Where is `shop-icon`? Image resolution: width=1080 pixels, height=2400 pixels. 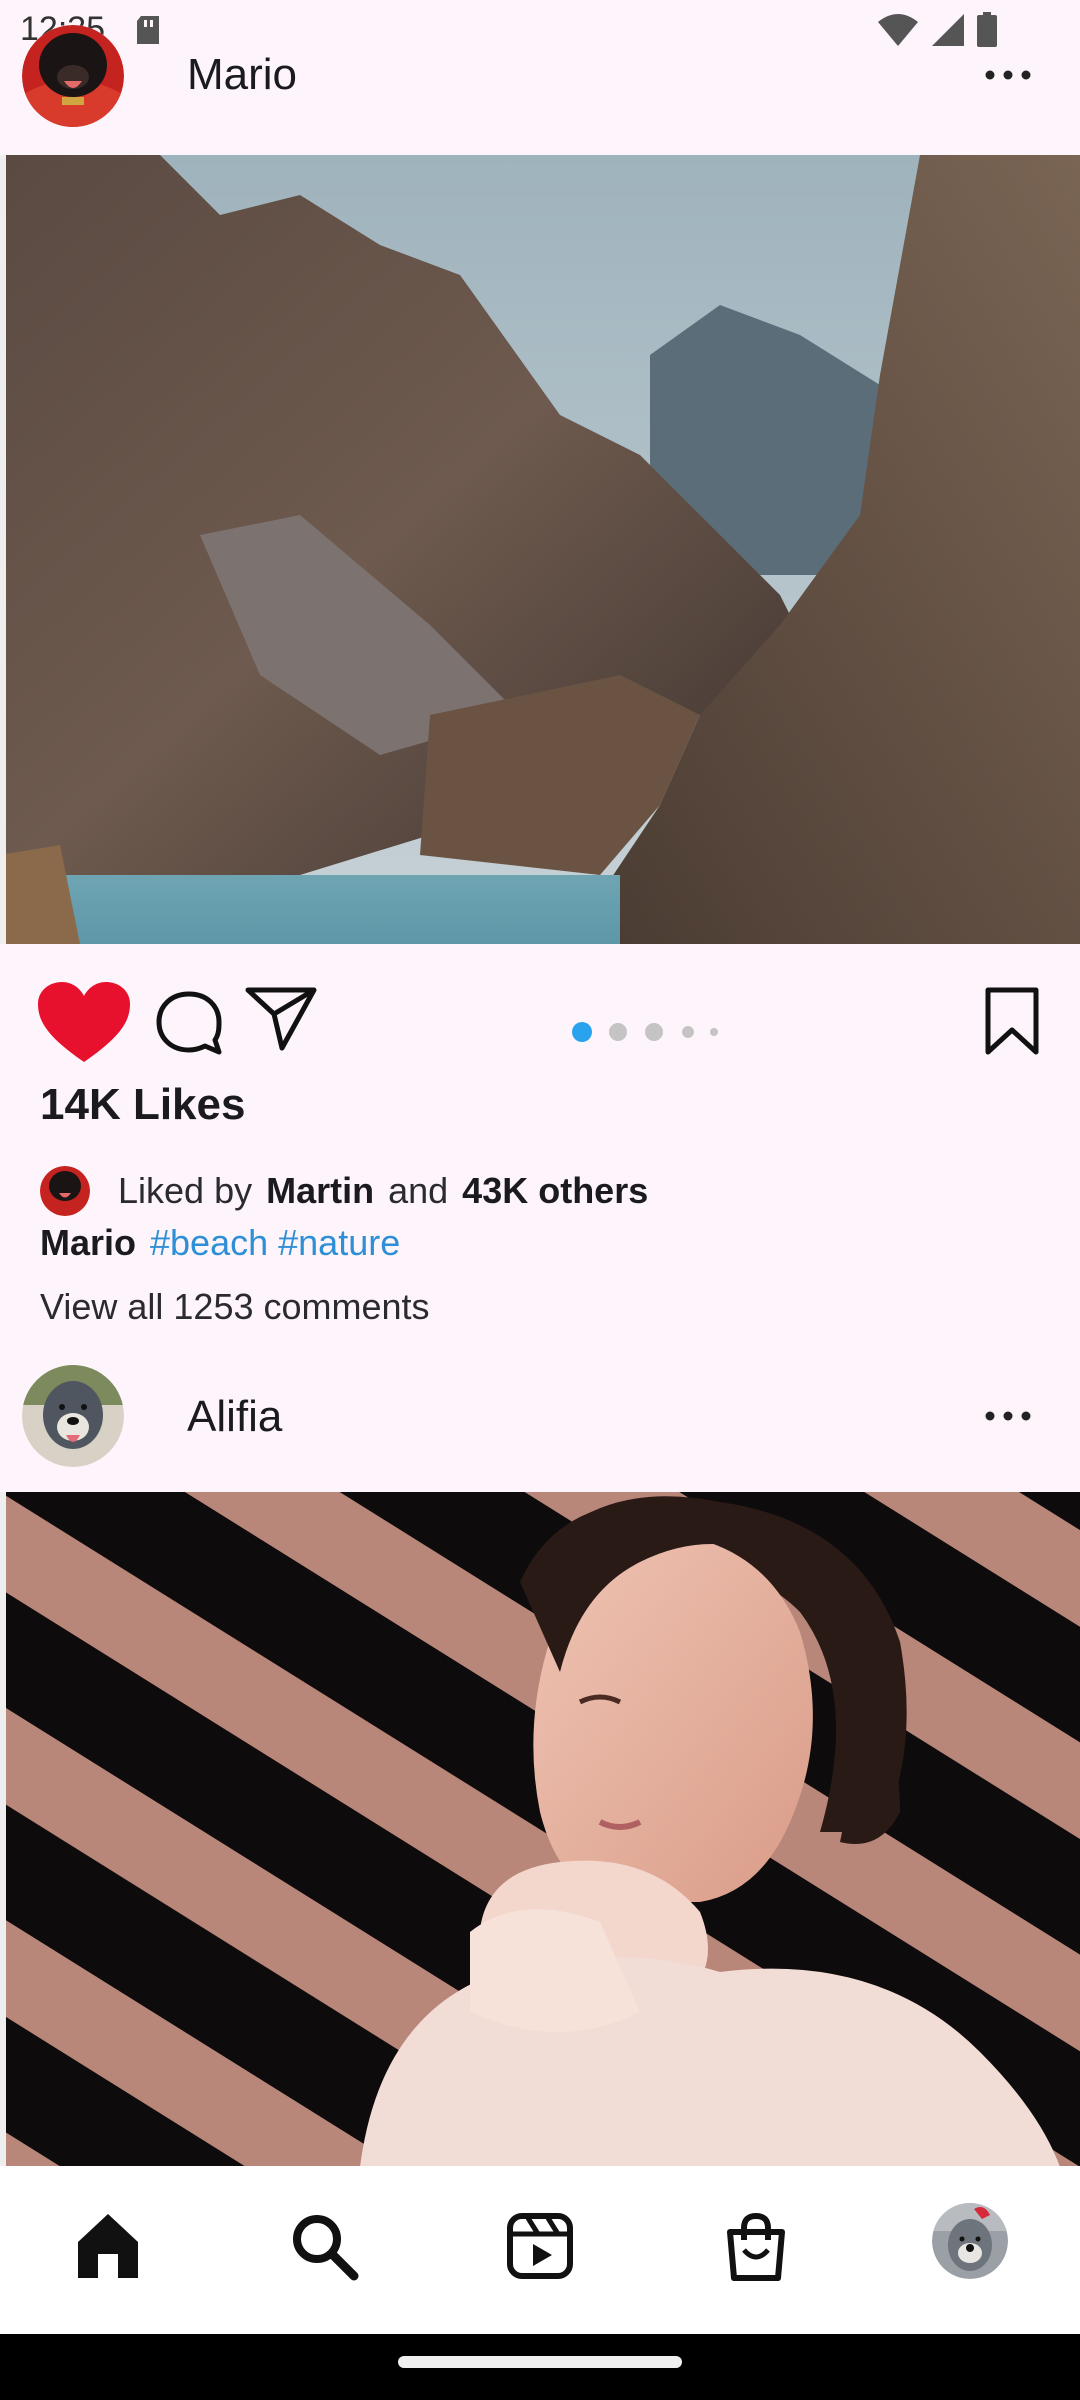 shop-icon is located at coordinates (756, 2246).